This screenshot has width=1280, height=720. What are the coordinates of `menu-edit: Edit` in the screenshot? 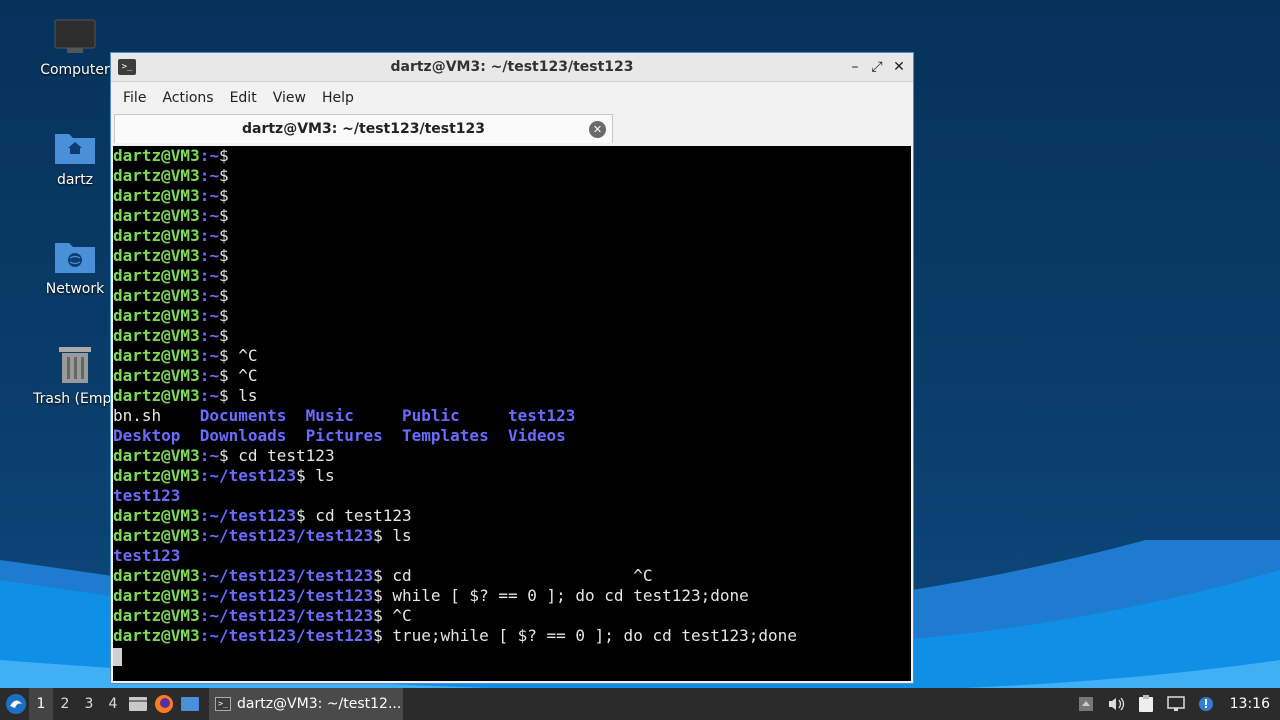 It's located at (243, 98).